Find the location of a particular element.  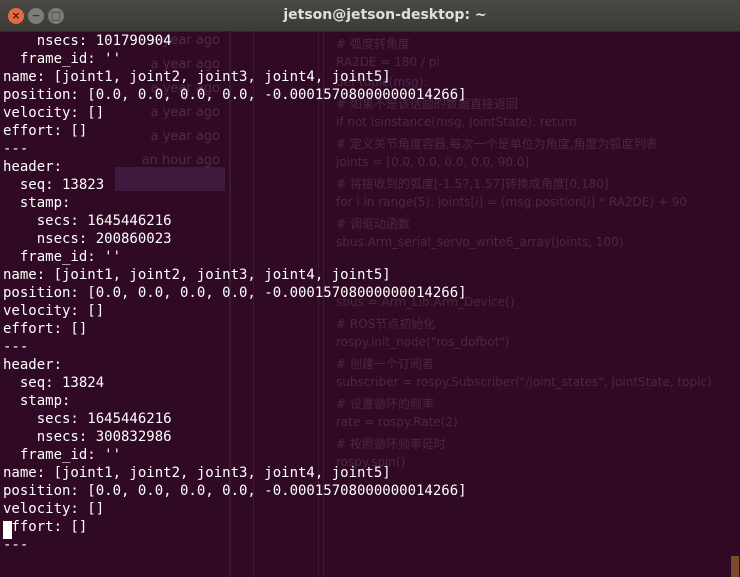

text-cursor is located at coordinates (7, 530).